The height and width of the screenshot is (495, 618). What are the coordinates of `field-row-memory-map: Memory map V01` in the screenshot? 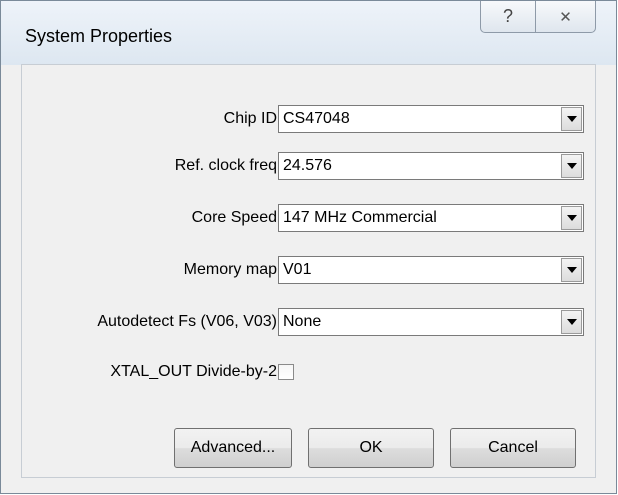 It's located at (308, 270).